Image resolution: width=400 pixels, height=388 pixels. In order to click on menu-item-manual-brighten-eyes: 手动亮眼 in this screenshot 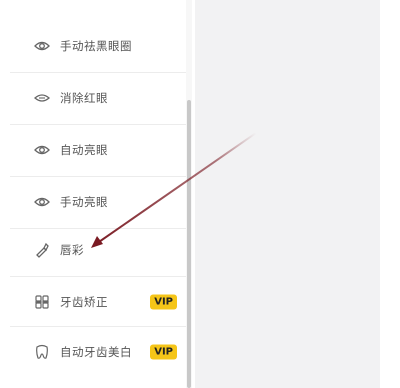, I will do `click(101, 202)`.